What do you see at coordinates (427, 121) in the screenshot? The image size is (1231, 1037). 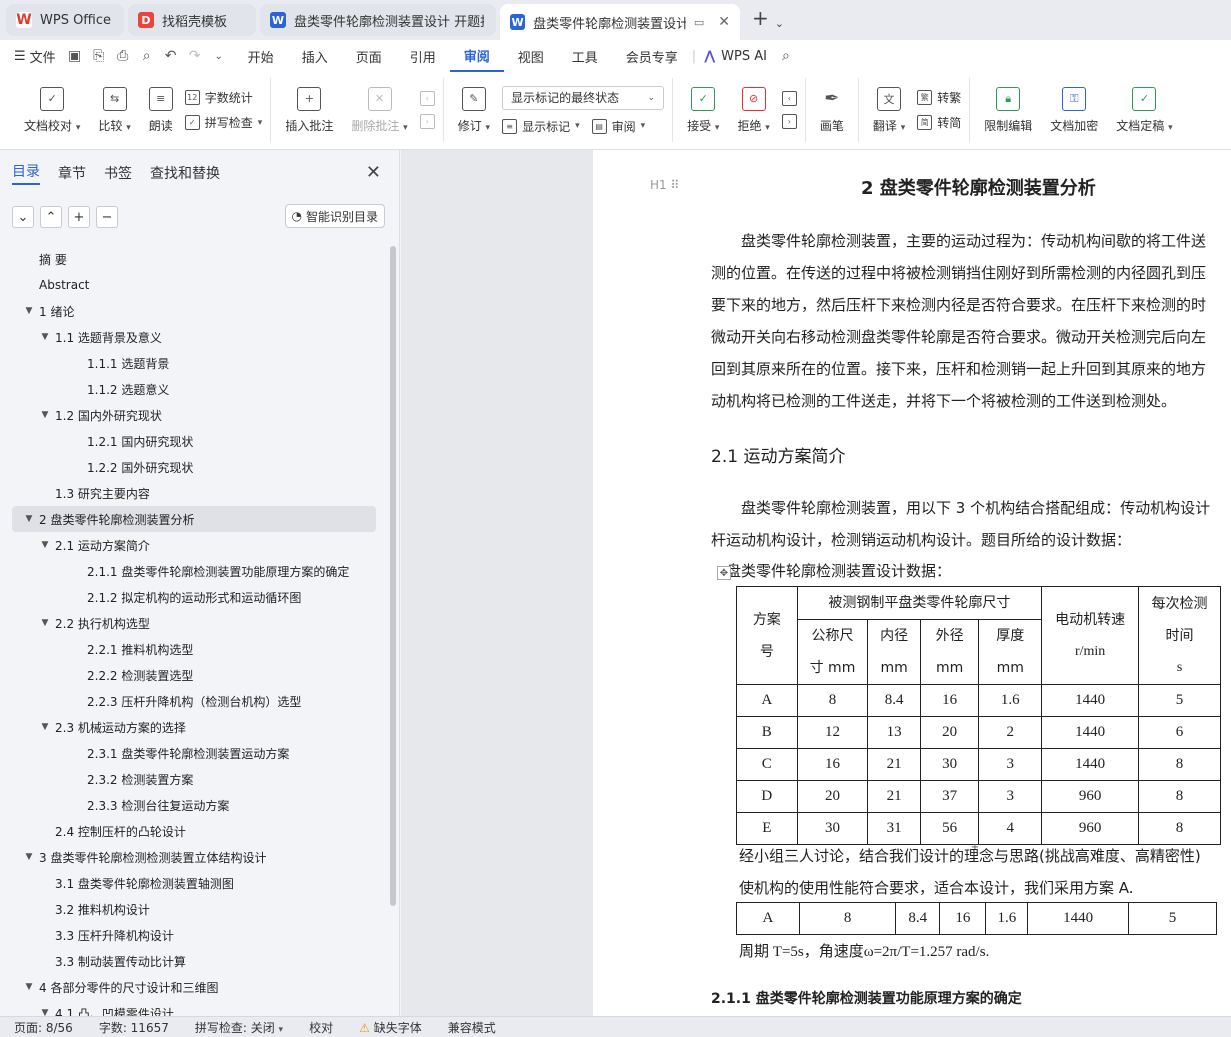 I see `next-comment-button: ›` at bounding box center [427, 121].